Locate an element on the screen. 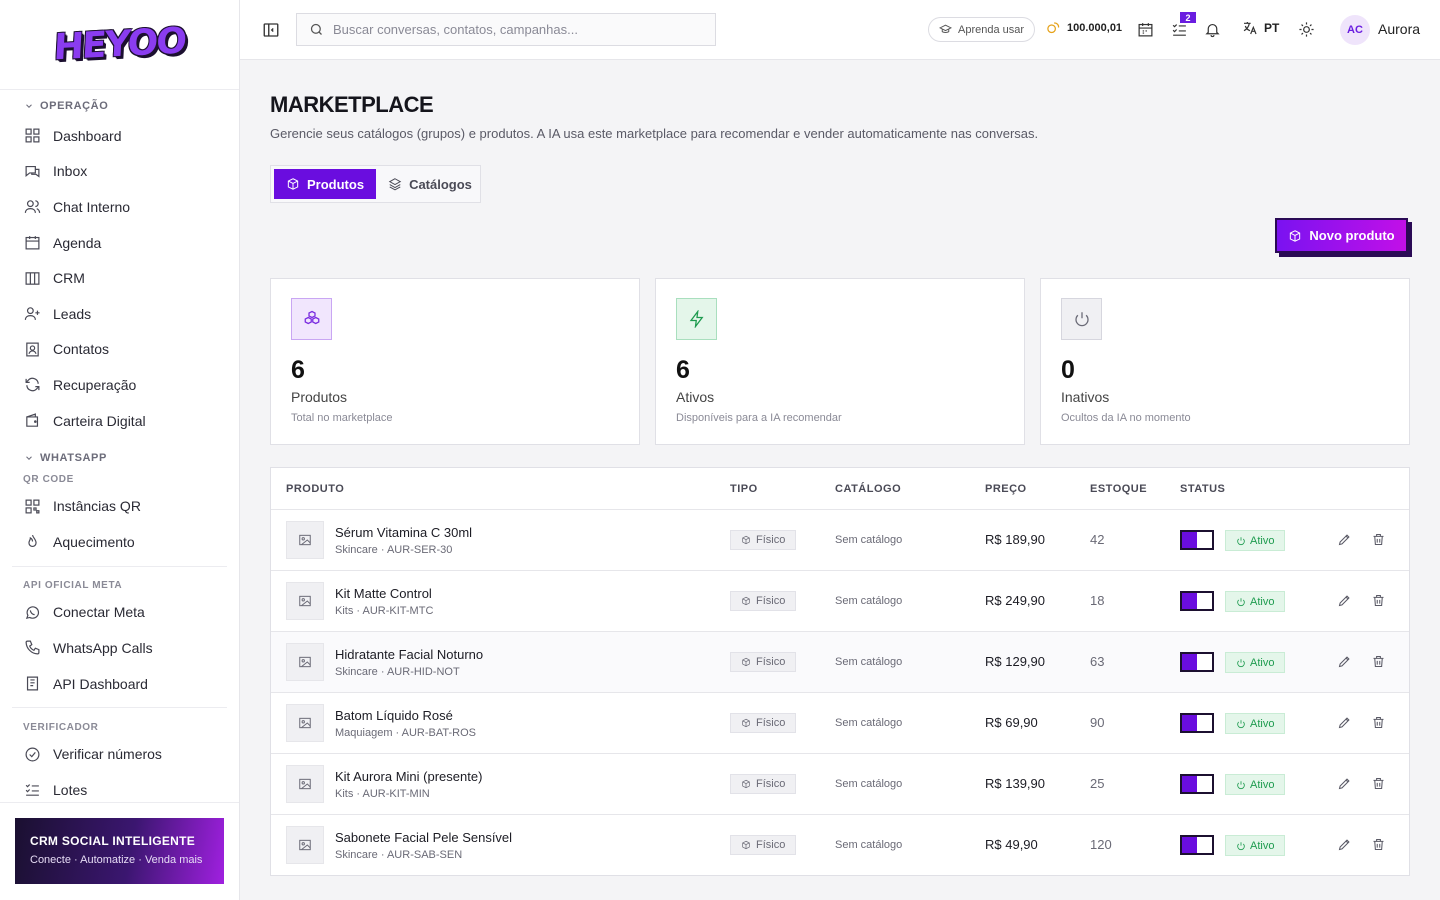  tasks-button is located at coordinates (1179, 29).